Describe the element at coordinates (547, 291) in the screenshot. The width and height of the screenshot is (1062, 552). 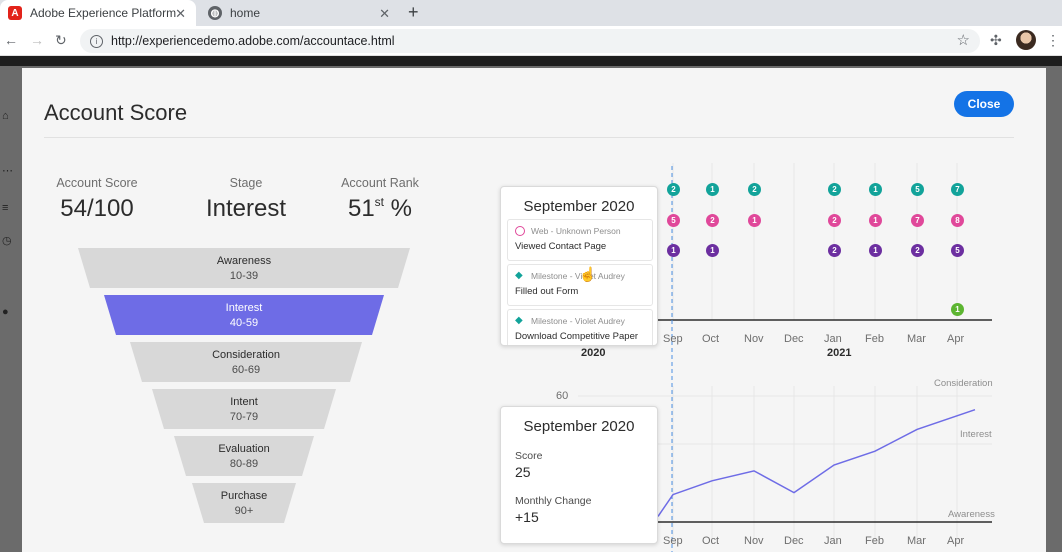
I see `card-action: Filled out Form` at that location.